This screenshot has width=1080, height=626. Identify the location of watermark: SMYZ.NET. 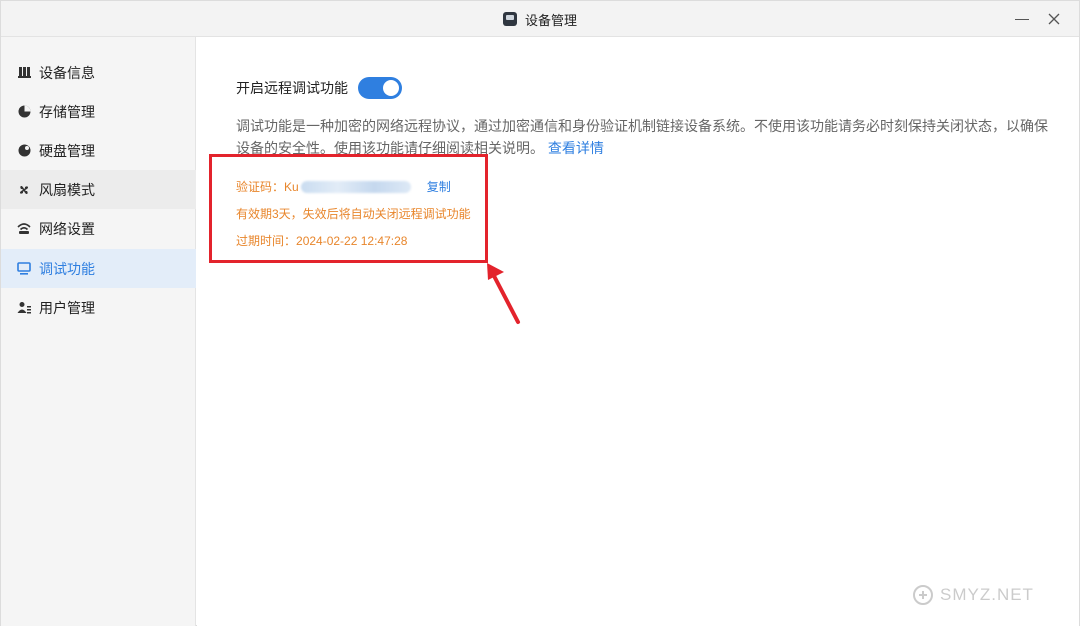
(973, 595).